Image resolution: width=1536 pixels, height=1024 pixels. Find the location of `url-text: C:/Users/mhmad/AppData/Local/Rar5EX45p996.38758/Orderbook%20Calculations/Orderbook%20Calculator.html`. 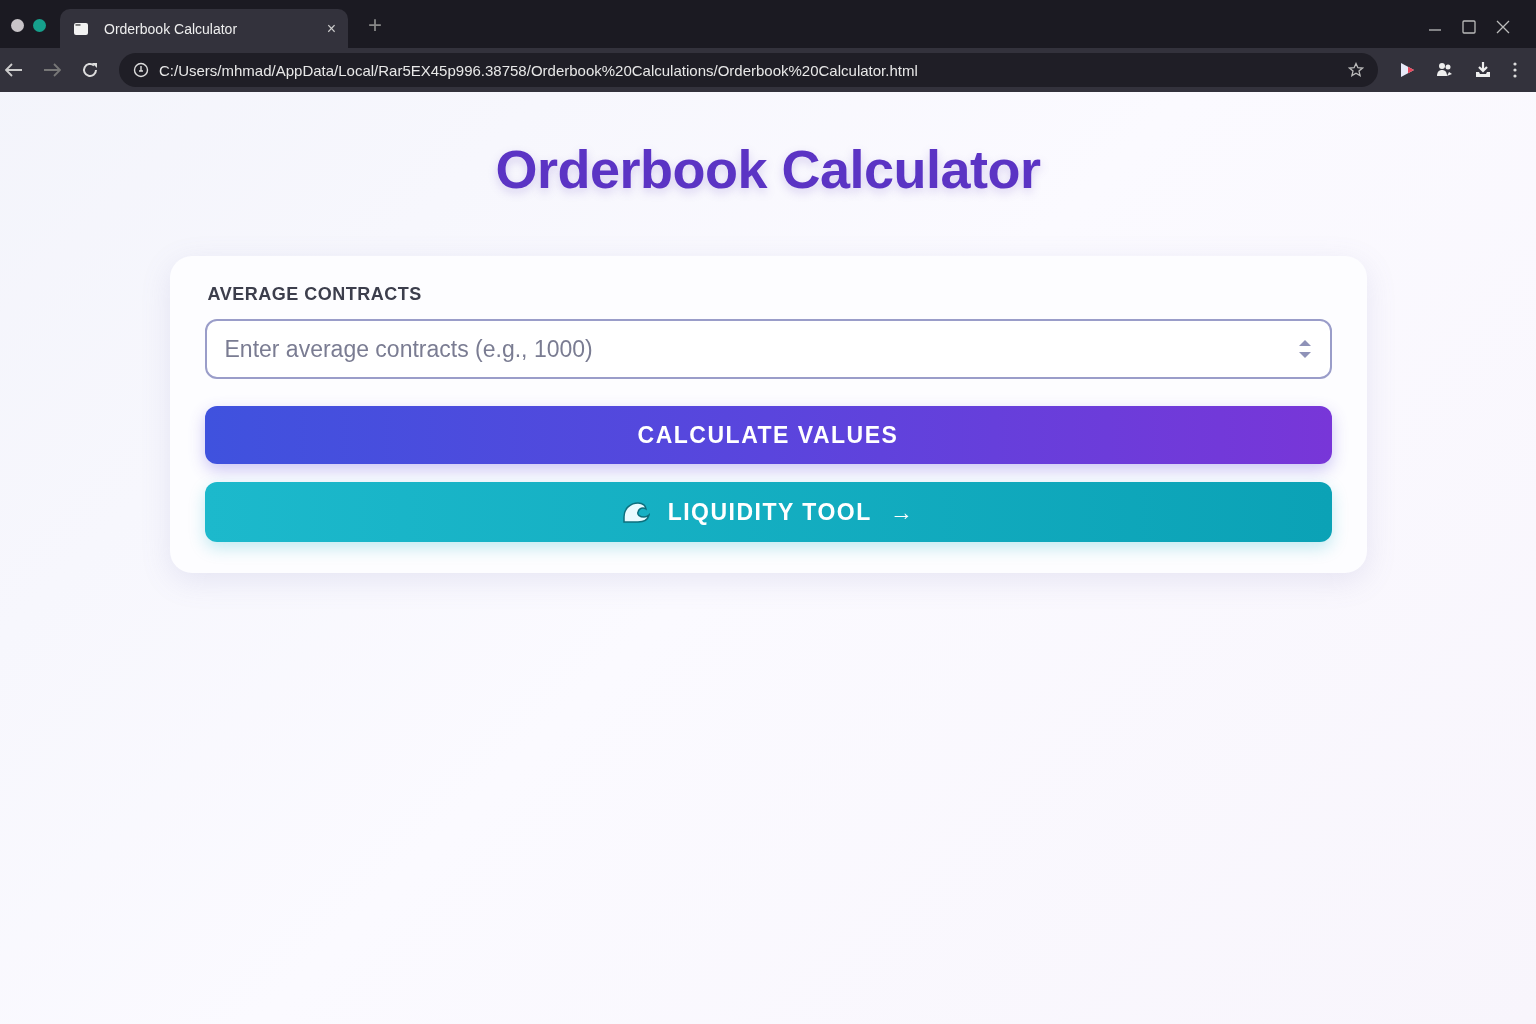

url-text: C:/Users/mhmad/AppData/Local/Rar5EX45p996.38758/Orderbook%20Calculations/Orderbook%20Calculator.html is located at coordinates (538, 70).